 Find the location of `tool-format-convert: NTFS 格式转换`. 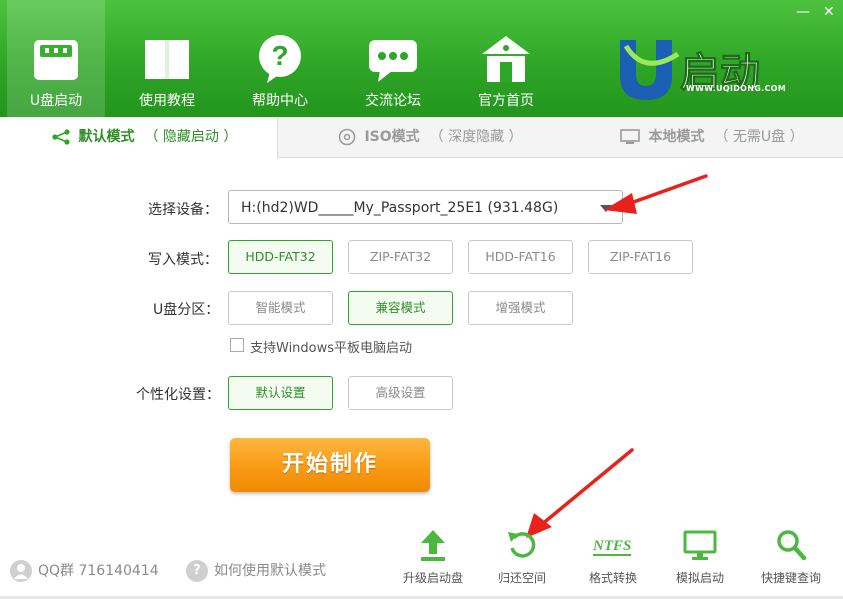

tool-format-convert: NTFS 格式转换 is located at coordinates (613, 557).